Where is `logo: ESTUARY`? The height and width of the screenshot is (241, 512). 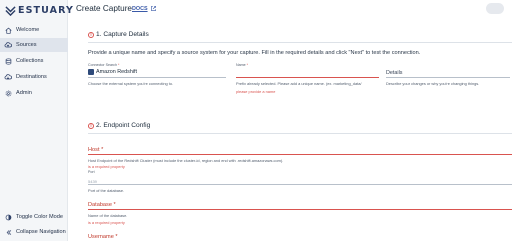
logo: ESTUARY is located at coordinates (39, 10).